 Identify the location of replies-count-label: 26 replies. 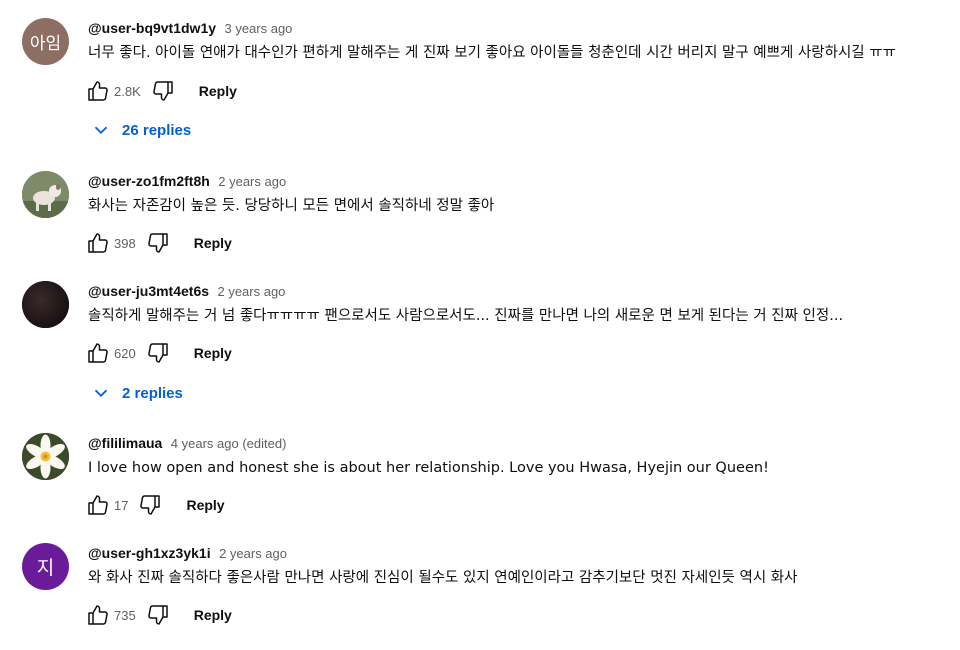
(157, 130).